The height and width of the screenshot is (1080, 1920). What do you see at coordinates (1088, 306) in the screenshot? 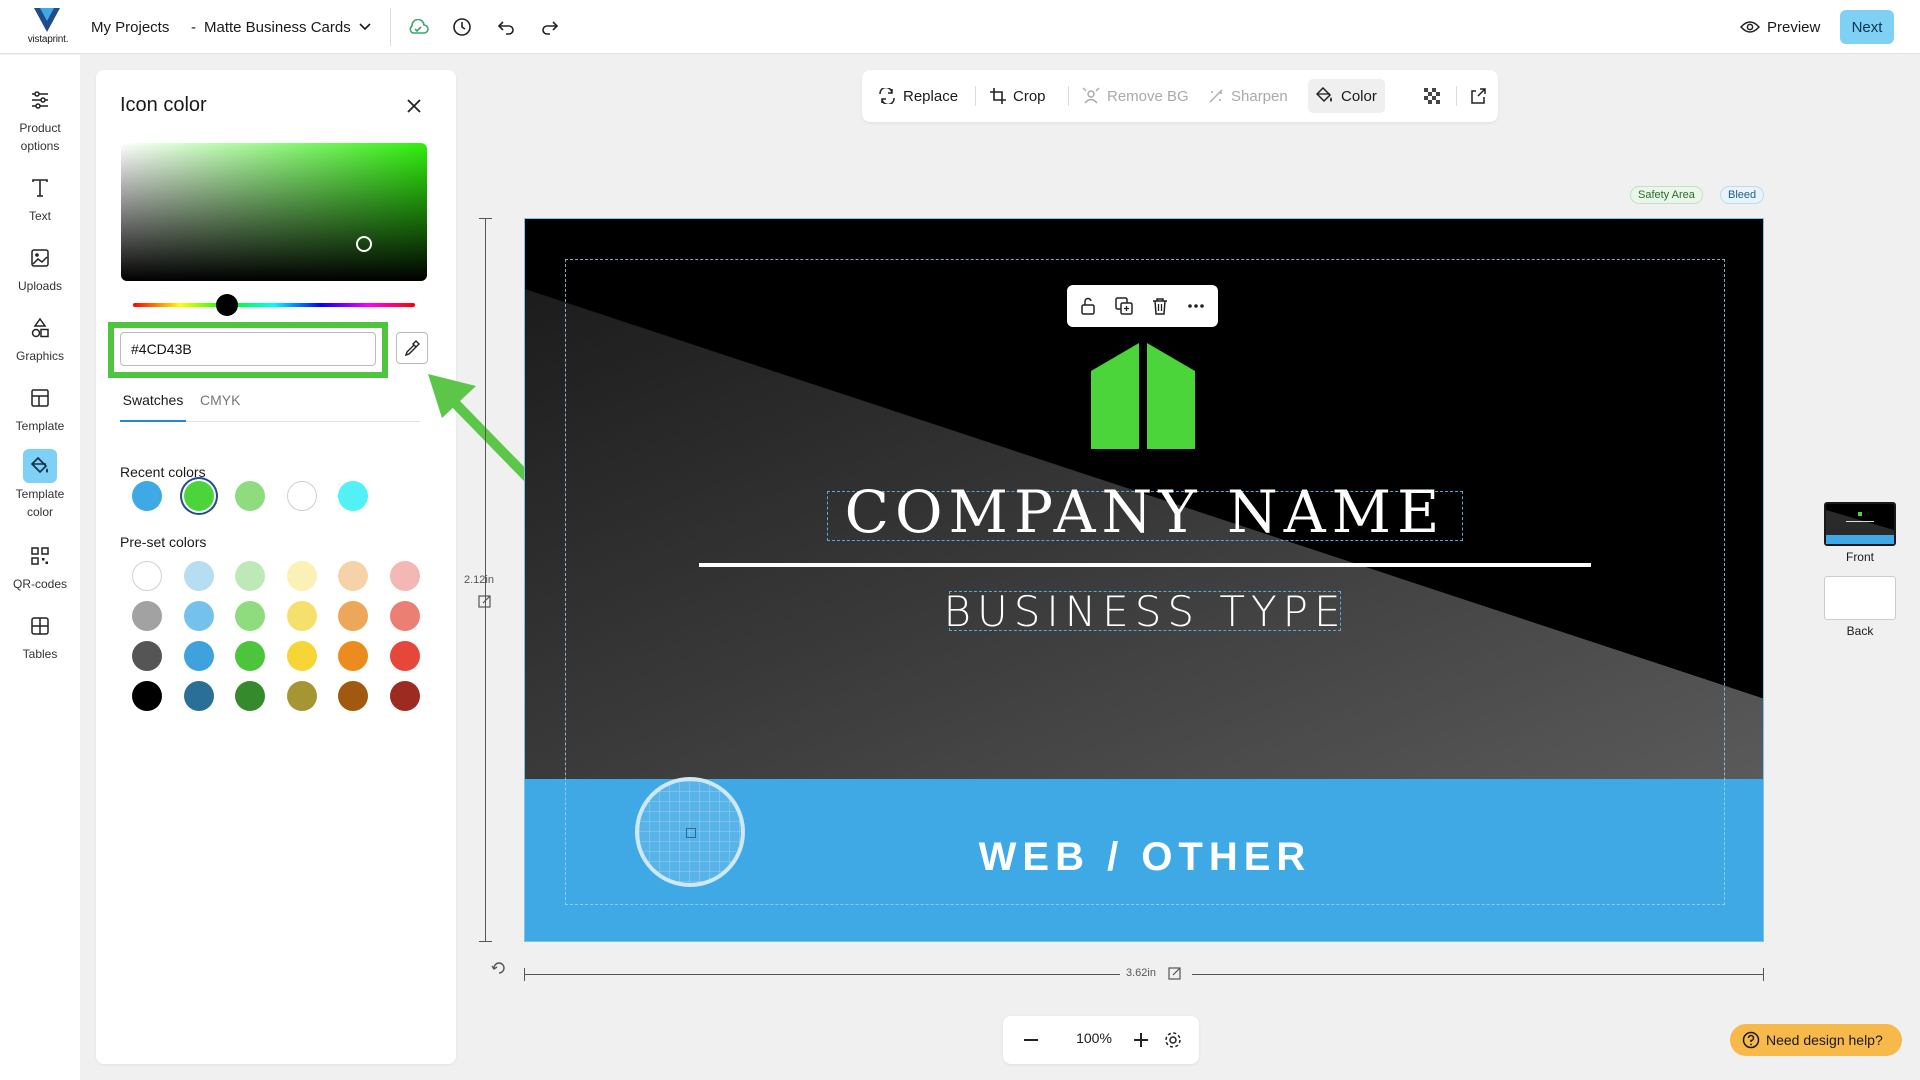
I see `unlock-icon` at bounding box center [1088, 306].